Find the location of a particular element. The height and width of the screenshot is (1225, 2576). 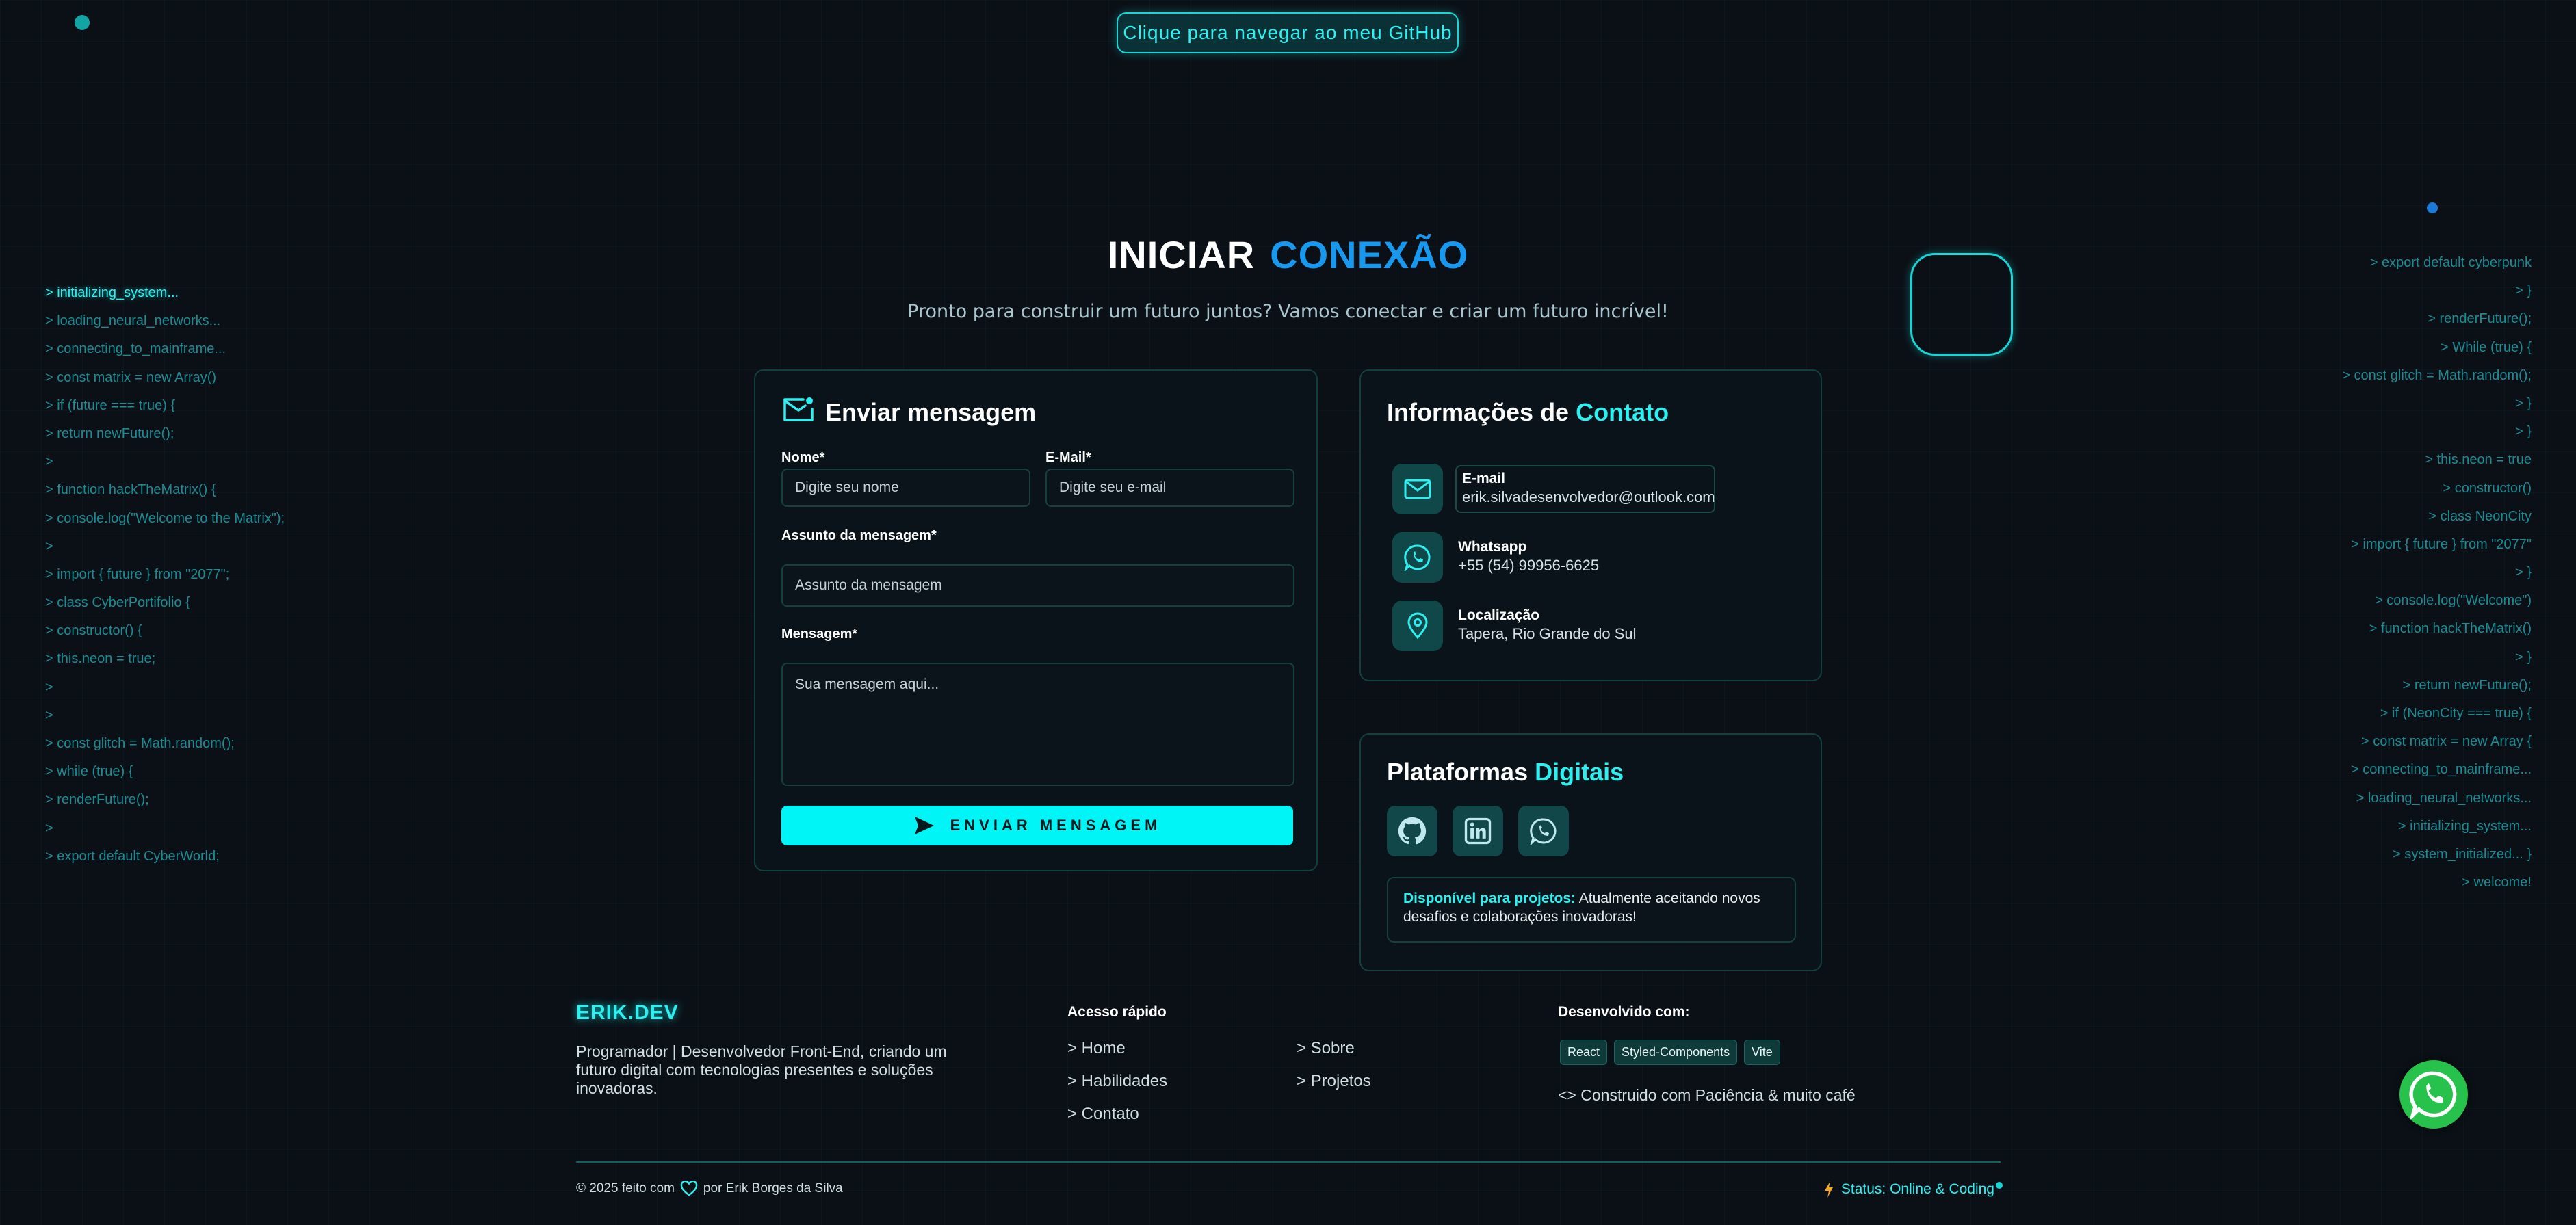

code-line: > constructor() { is located at coordinates (93, 631).